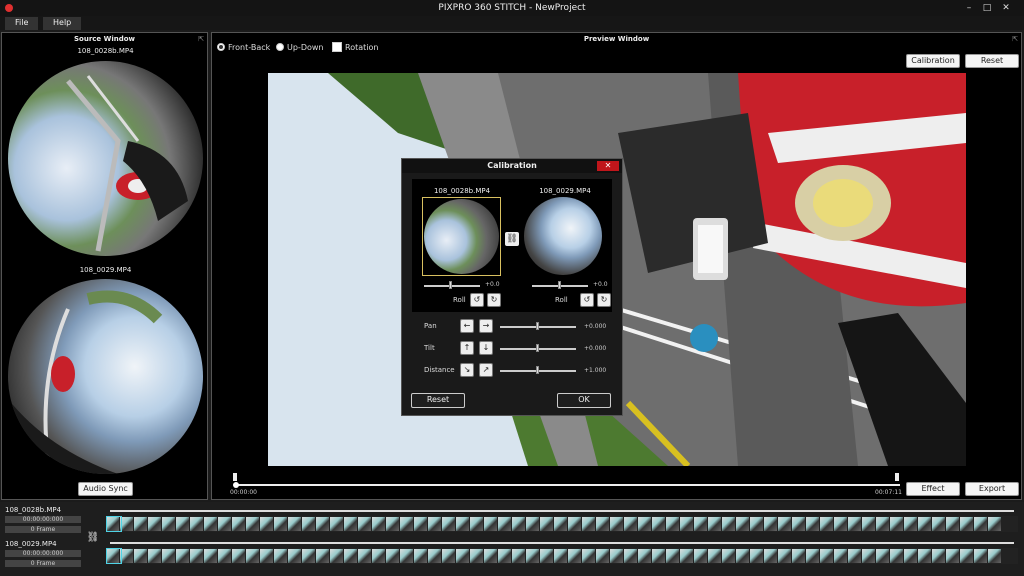  I want to click on audio-sync-button: Audio Sync, so click(105, 489).